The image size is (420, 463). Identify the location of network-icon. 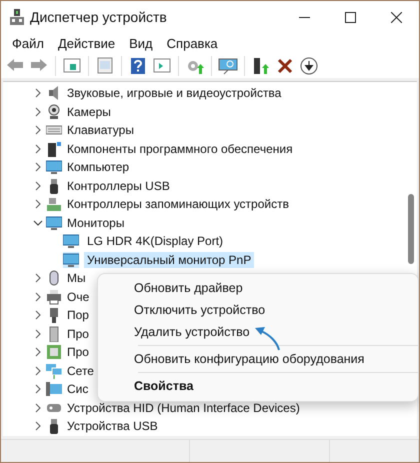
(54, 370).